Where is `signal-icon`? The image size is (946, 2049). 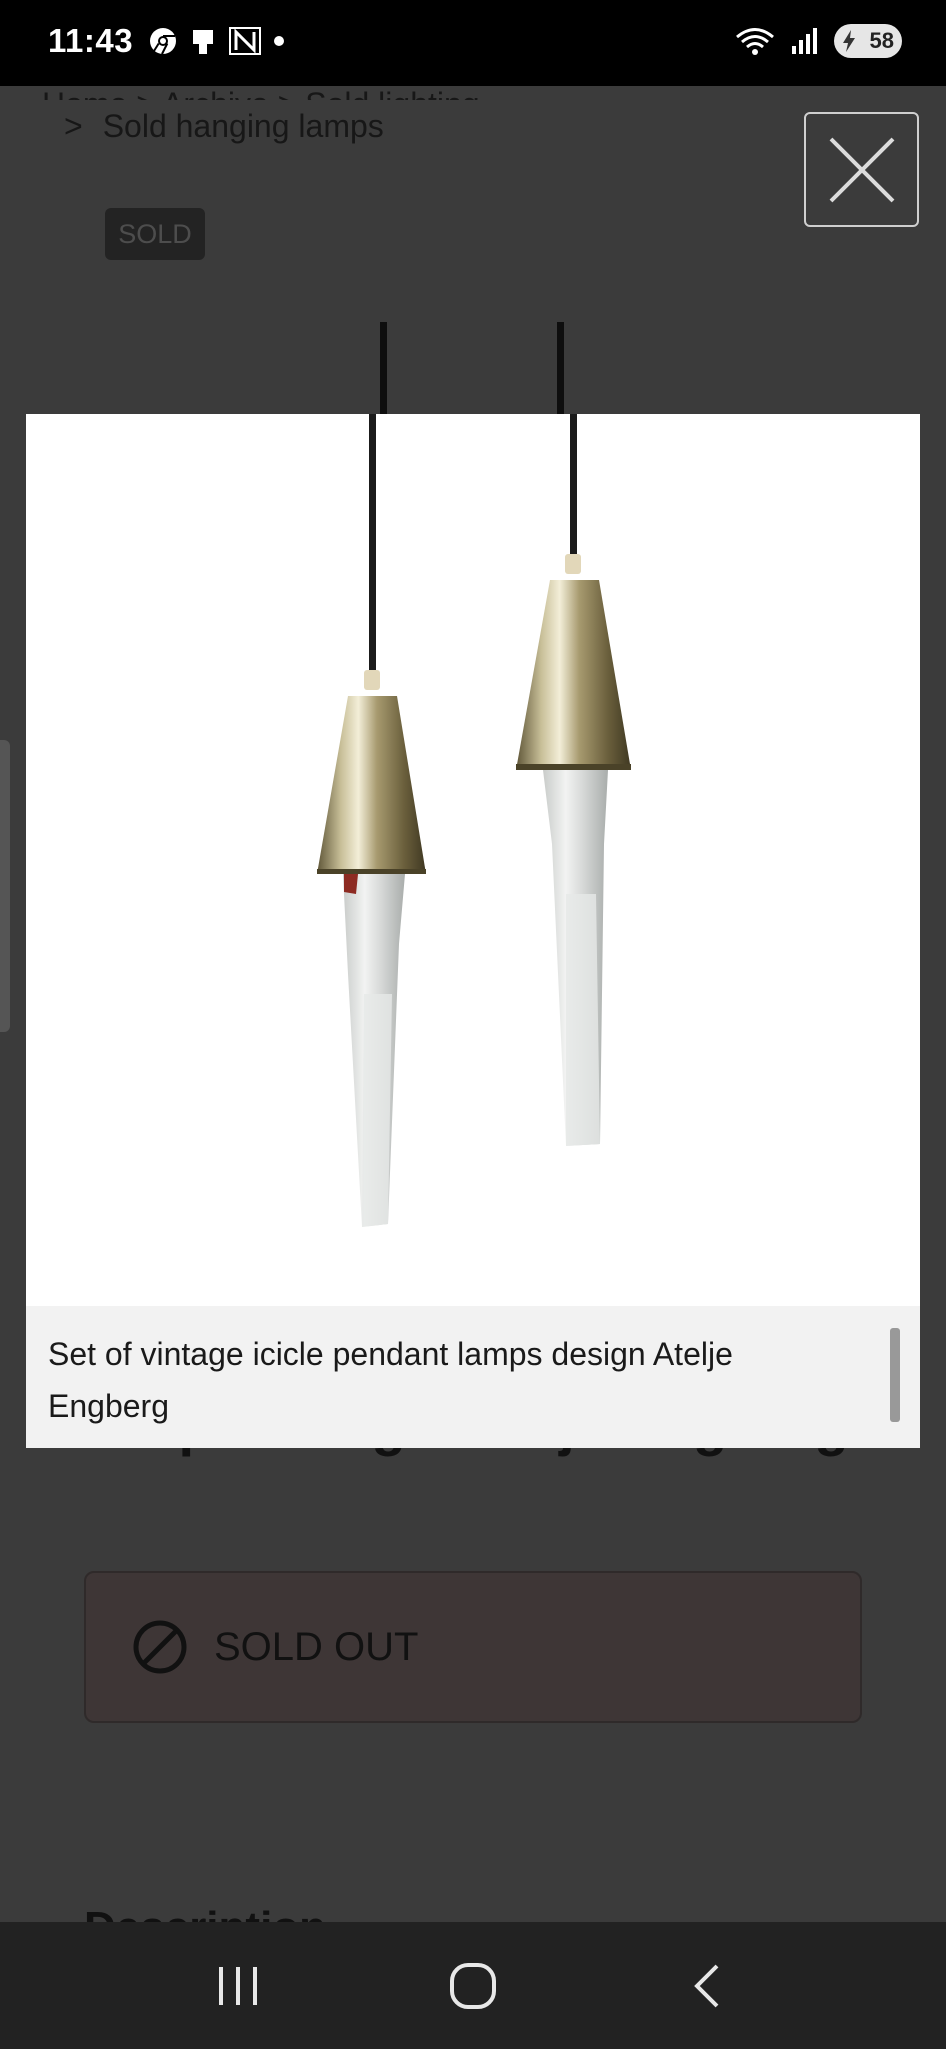 signal-icon is located at coordinates (804, 41).